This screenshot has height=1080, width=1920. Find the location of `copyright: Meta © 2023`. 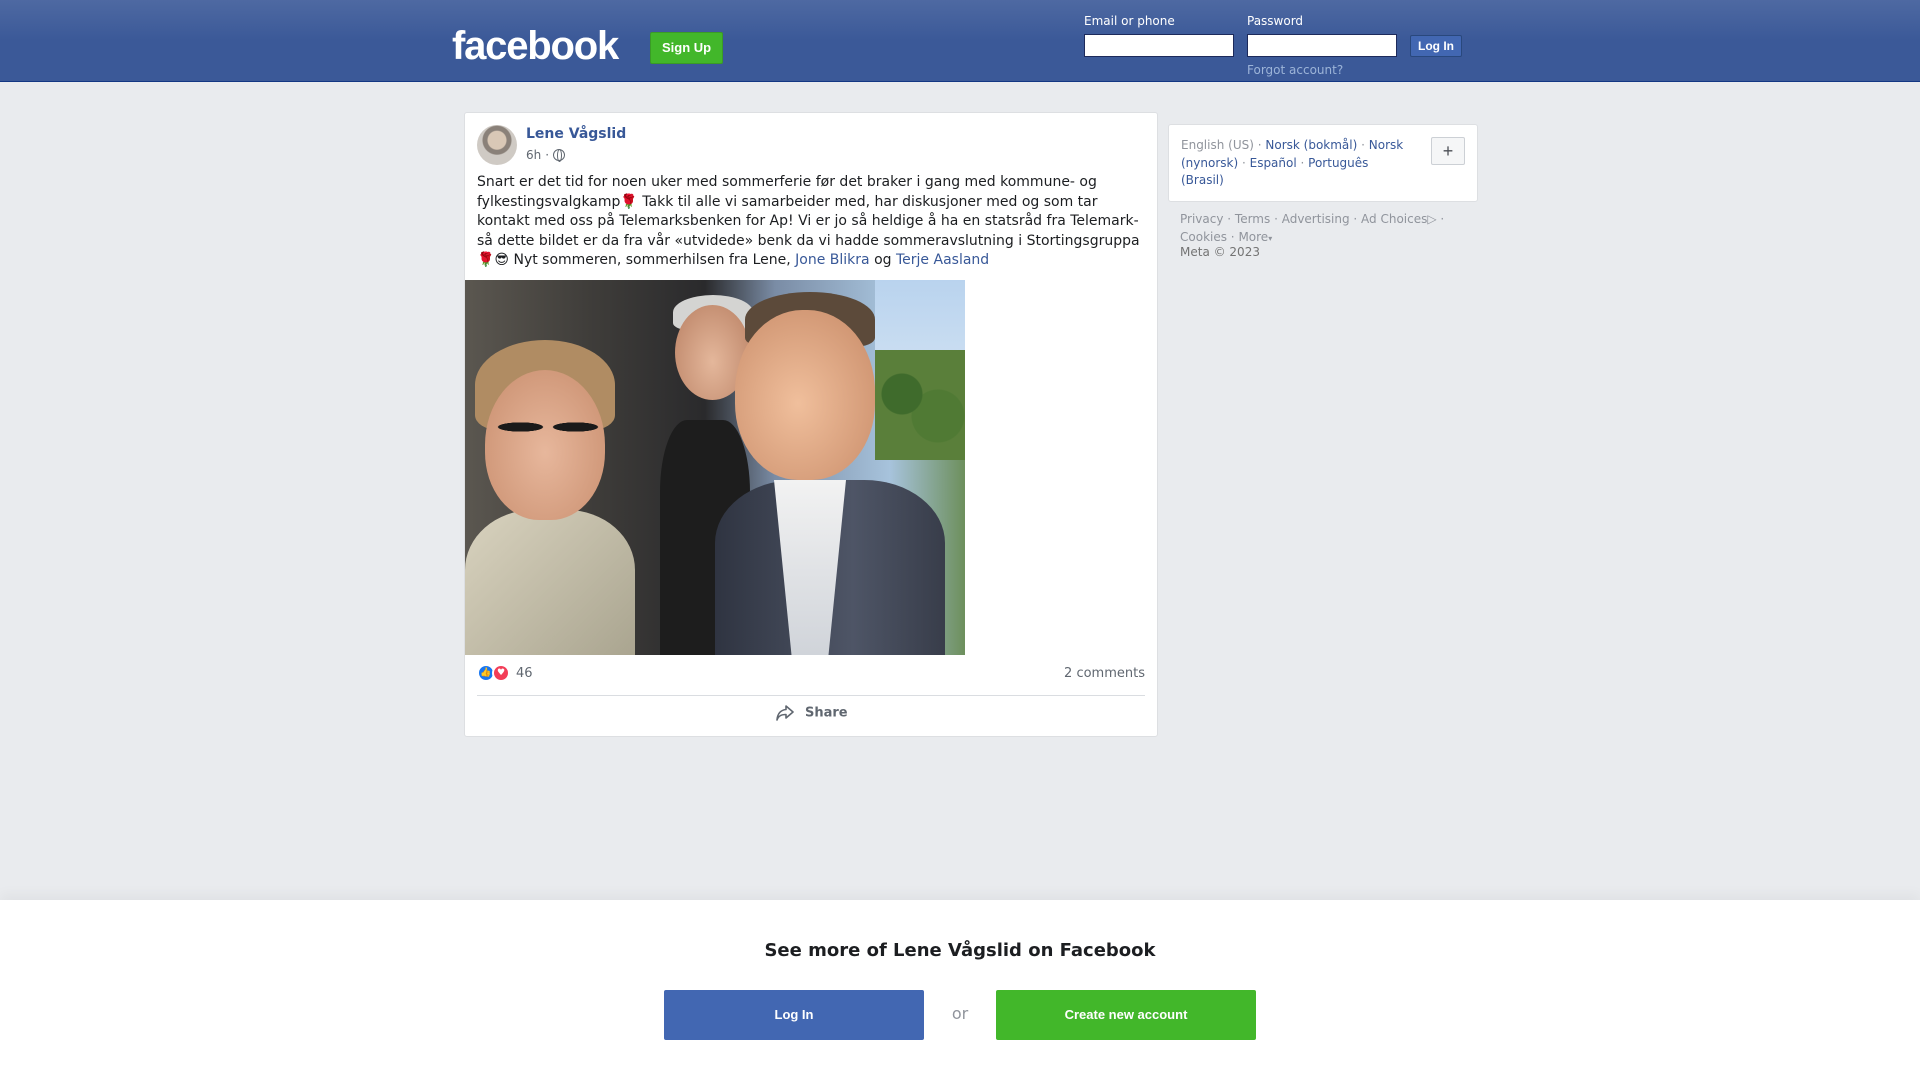

copyright: Meta © 2023 is located at coordinates (1220, 252).